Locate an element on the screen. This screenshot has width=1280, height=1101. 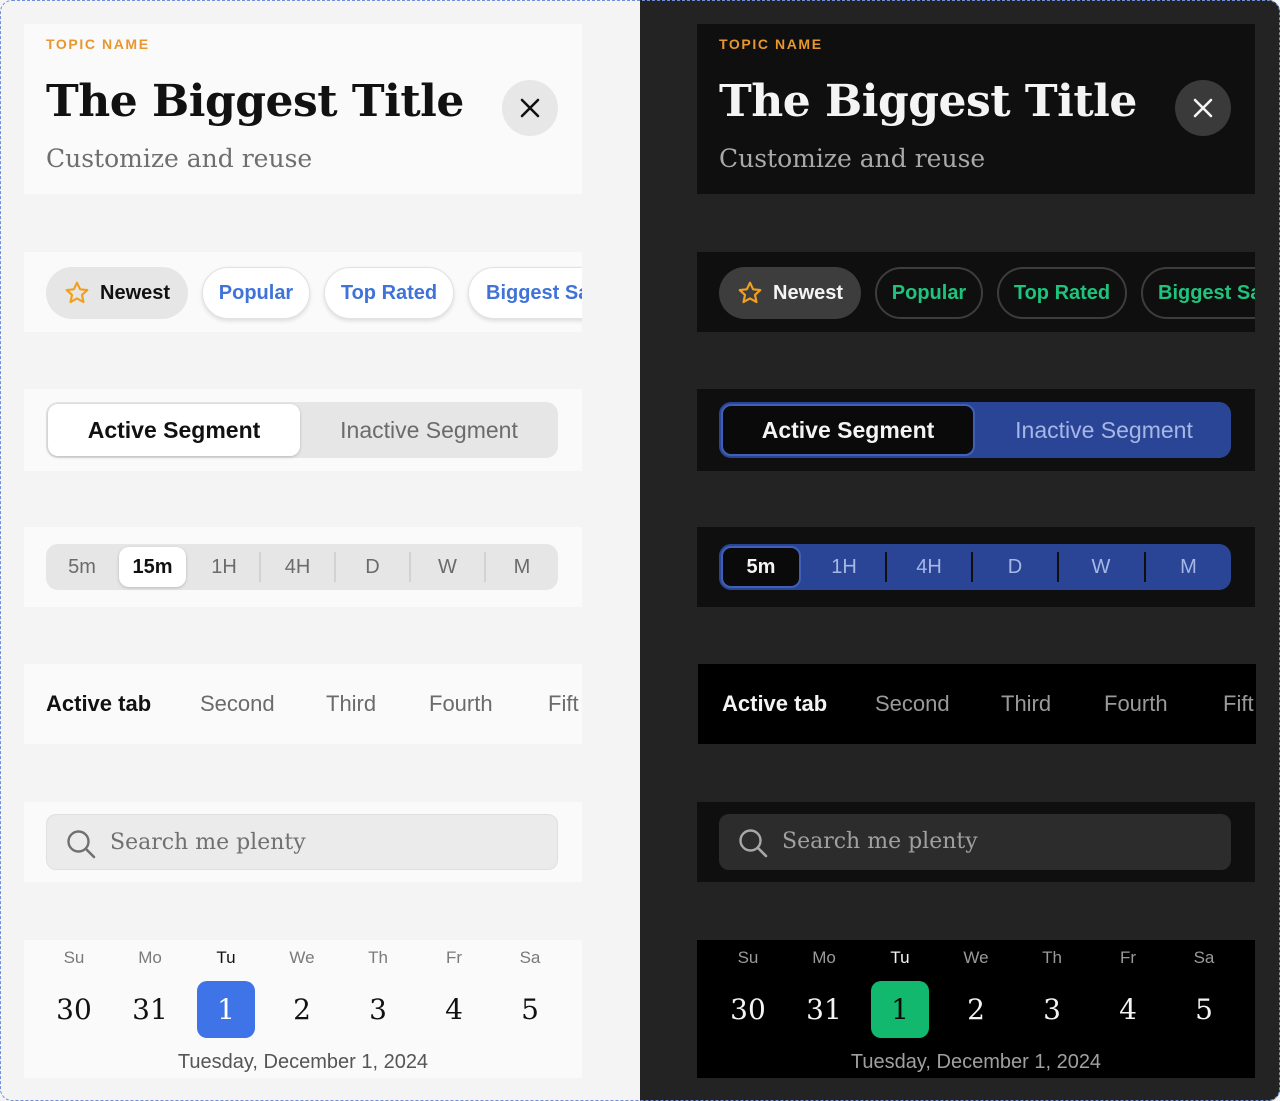
timeframe-15m: 15m is located at coordinates (152, 567).